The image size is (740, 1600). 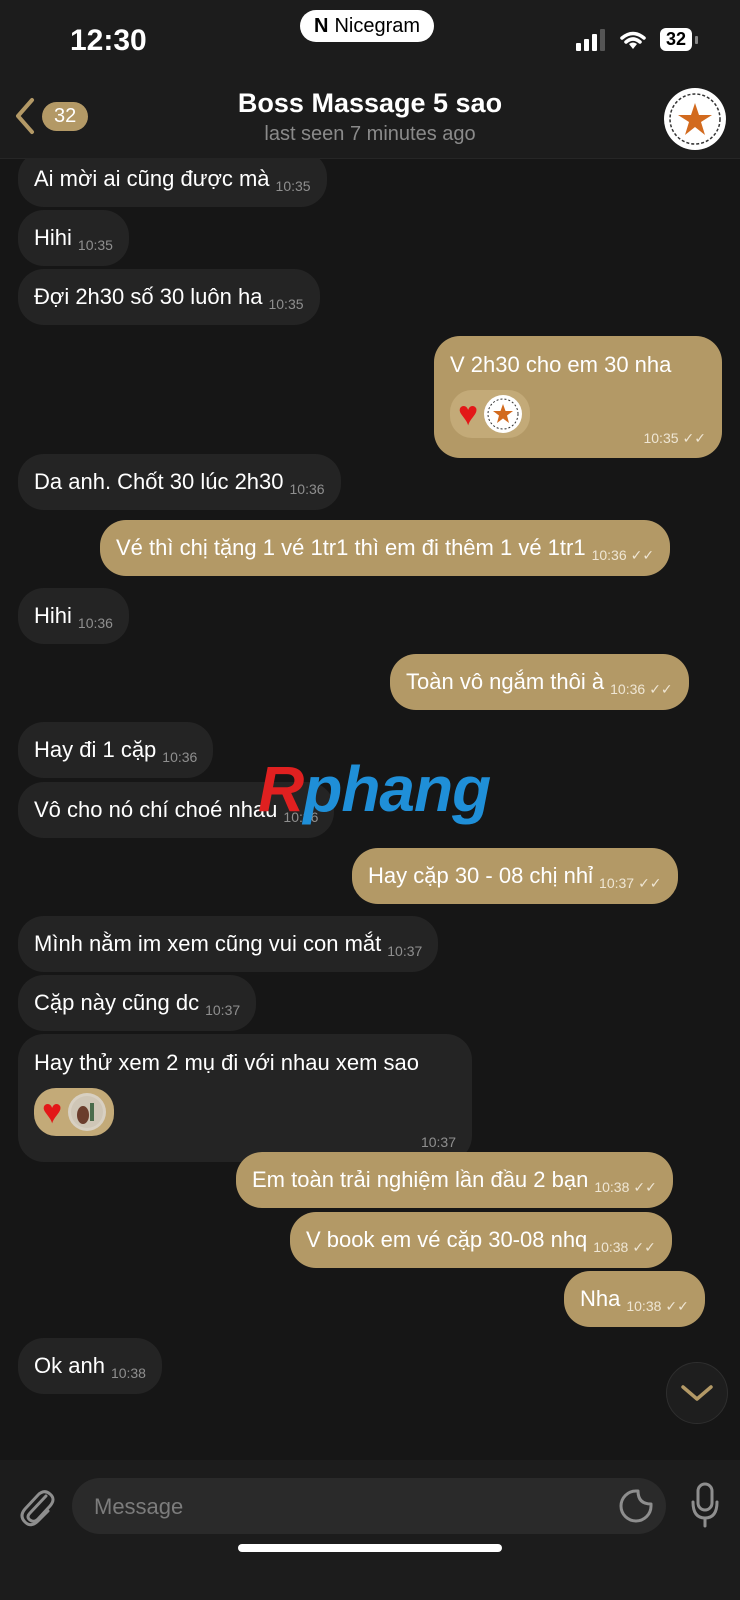 I want to click on message-text: Nha, so click(x=600, y=1298).